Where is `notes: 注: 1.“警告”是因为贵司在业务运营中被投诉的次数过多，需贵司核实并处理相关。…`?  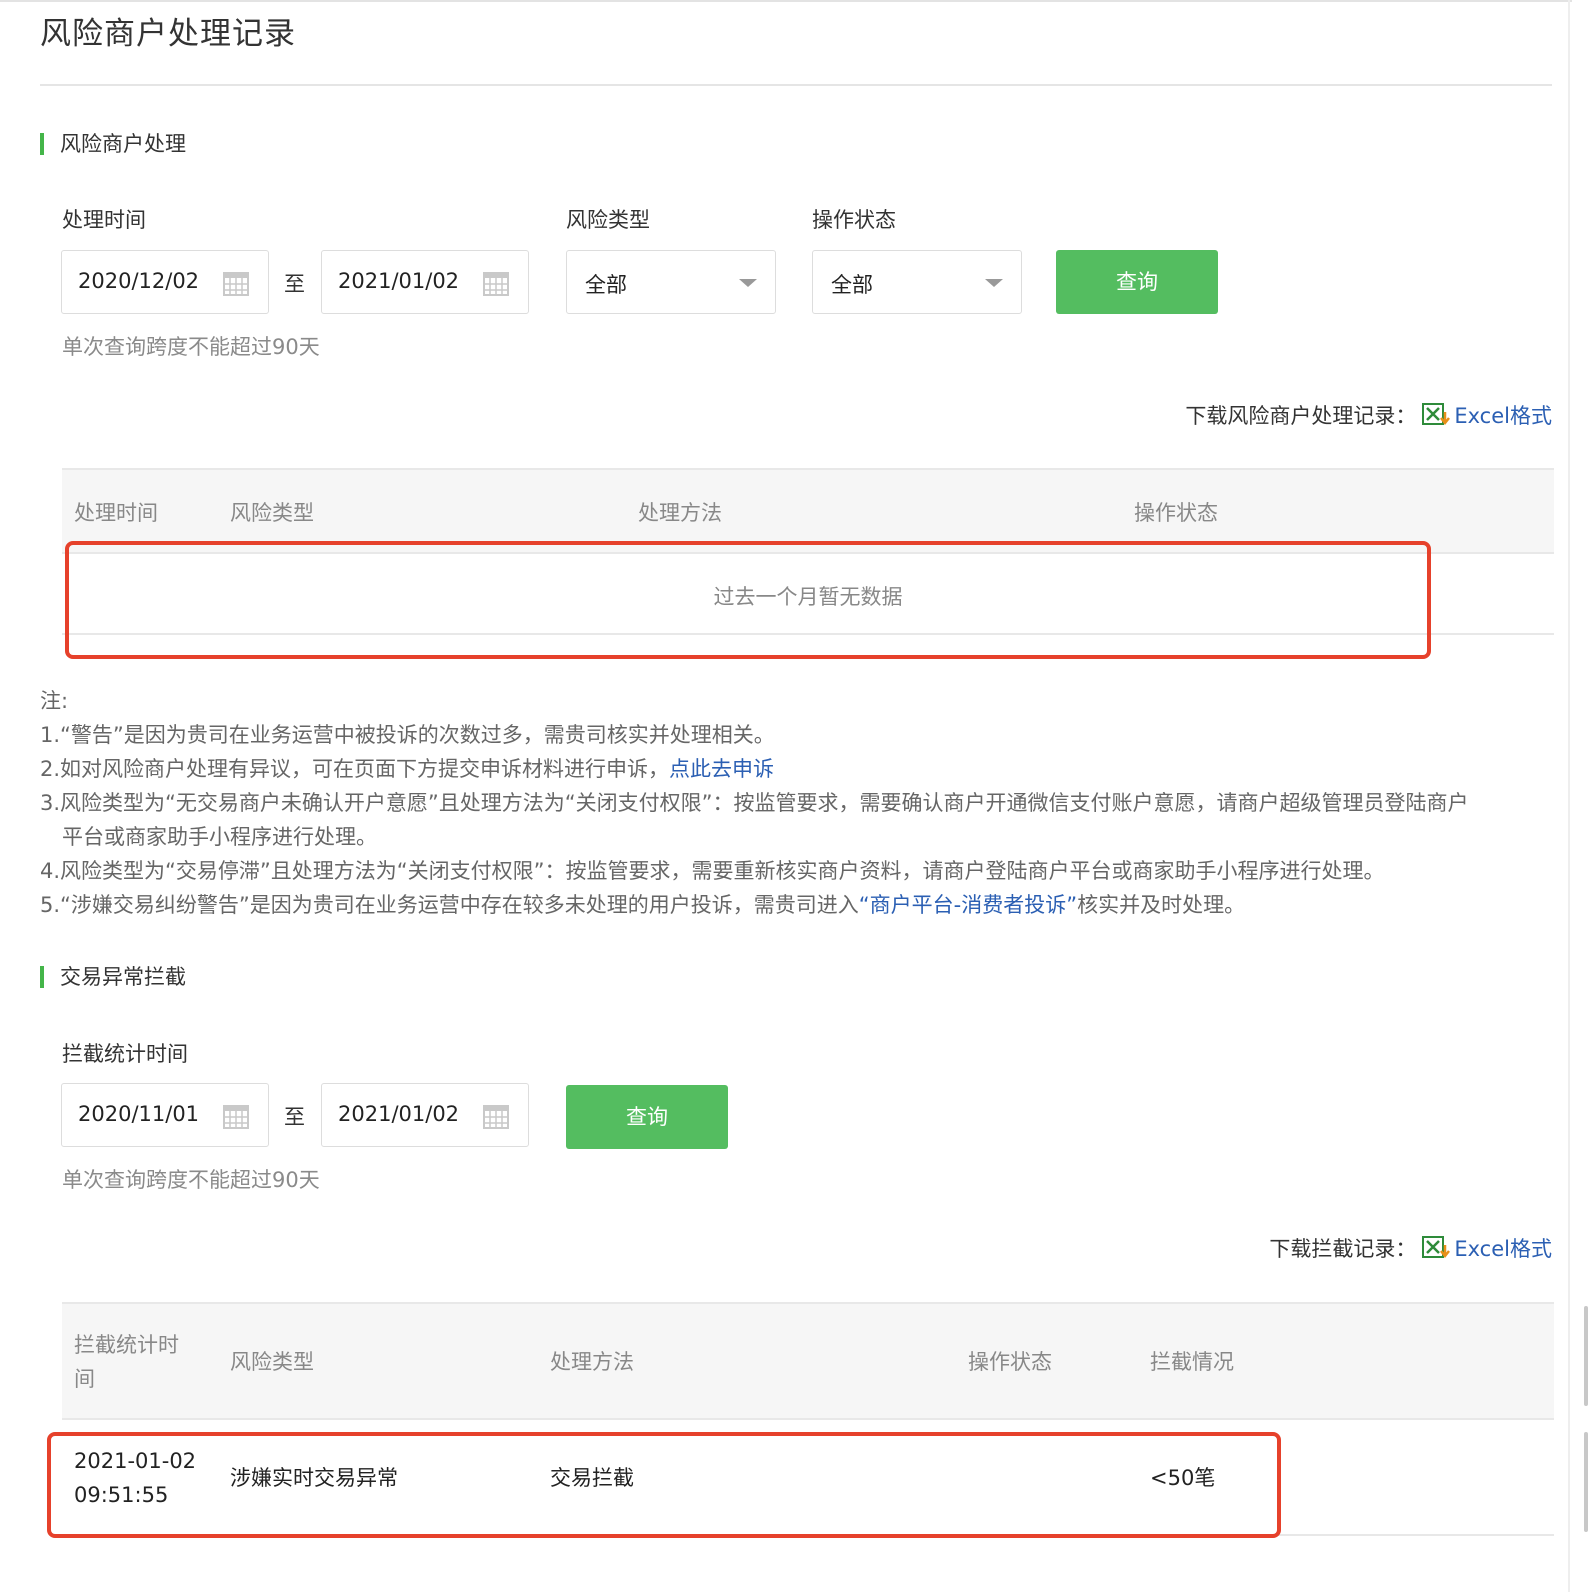
notes: 注: 1.“警告”是因为贵司在业务运营中被投诉的次数过多，需贵司核实并处理相关。… is located at coordinates (800, 803).